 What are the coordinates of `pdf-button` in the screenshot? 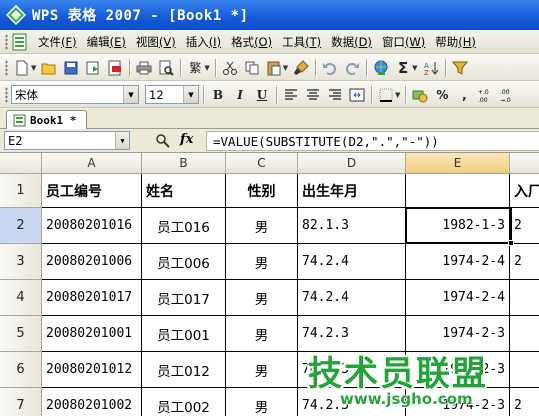 It's located at (115, 68).